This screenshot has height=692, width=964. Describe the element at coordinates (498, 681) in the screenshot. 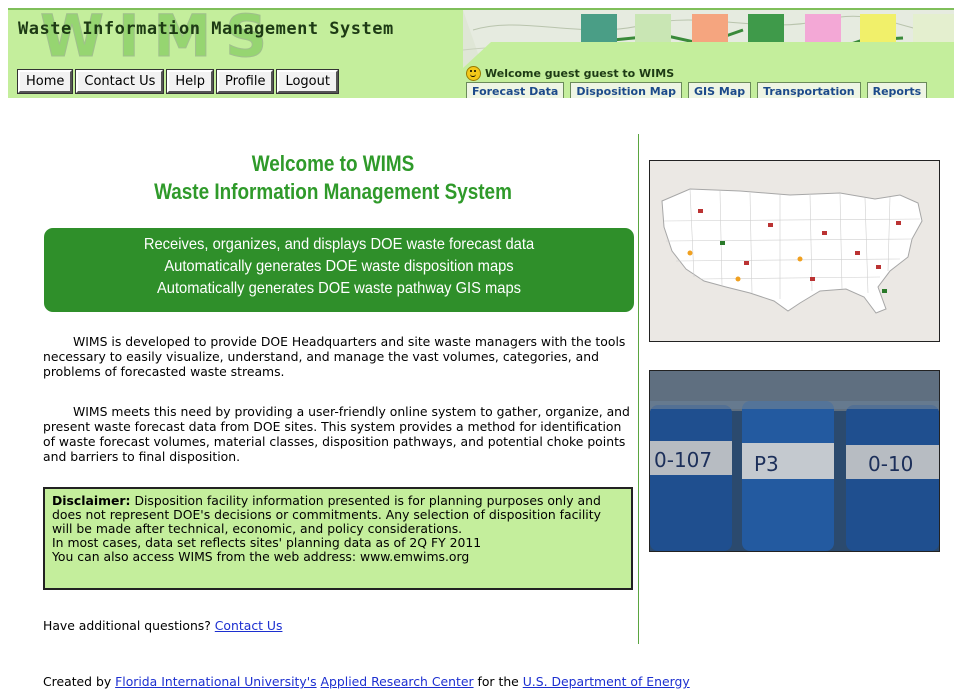

I see `footer-for-text: for the` at that location.